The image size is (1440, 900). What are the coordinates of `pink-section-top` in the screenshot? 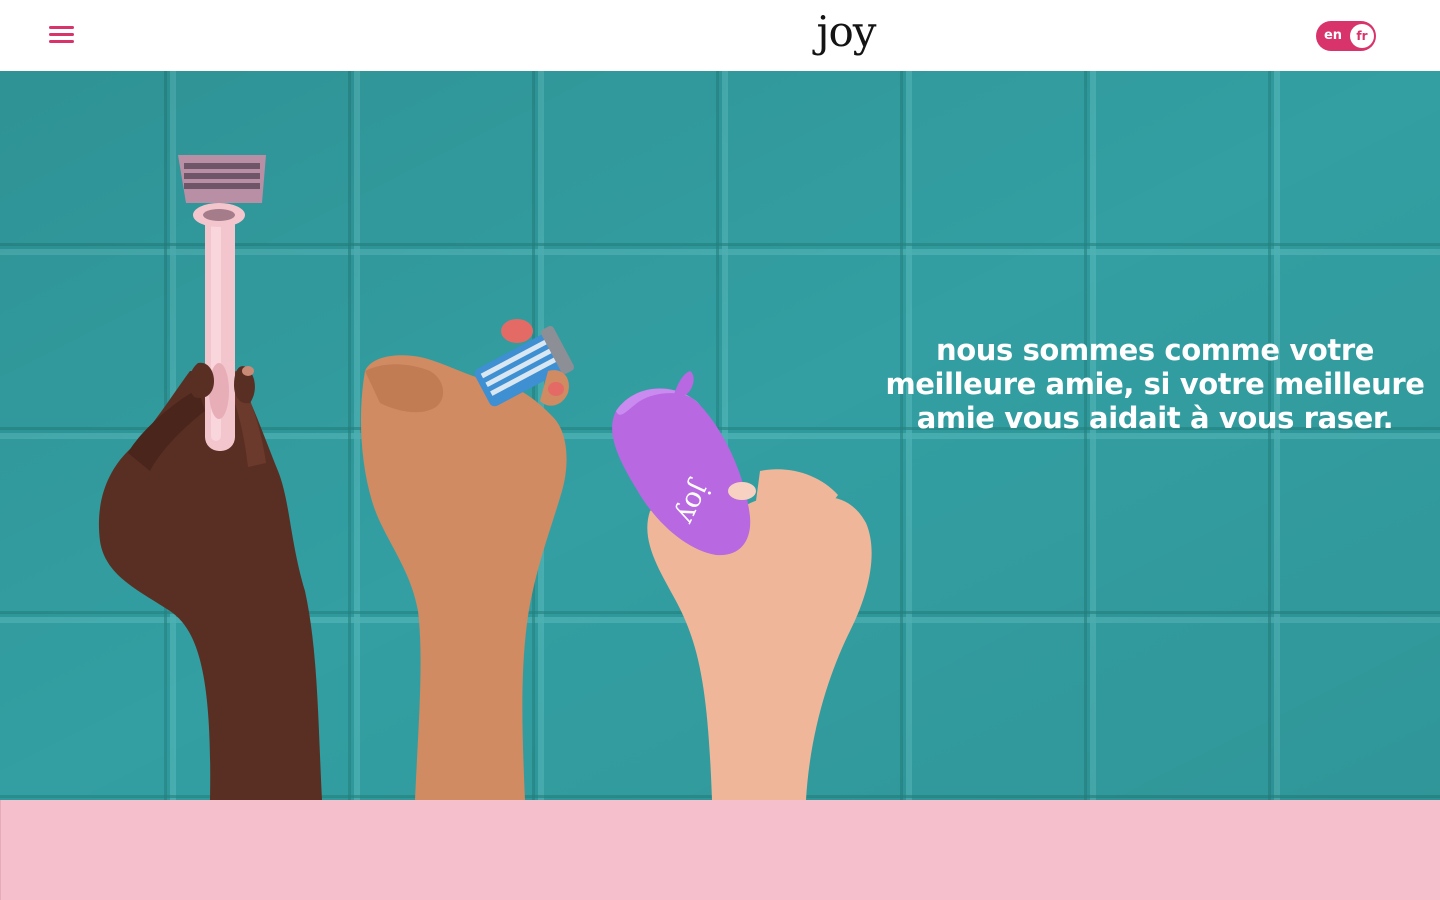 It's located at (720, 850).